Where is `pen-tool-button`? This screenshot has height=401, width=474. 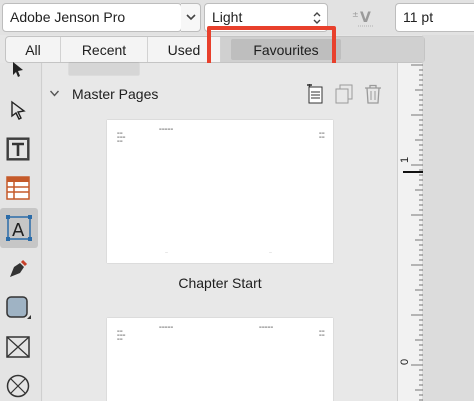
pen-tool-button is located at coordinates (18, 269).